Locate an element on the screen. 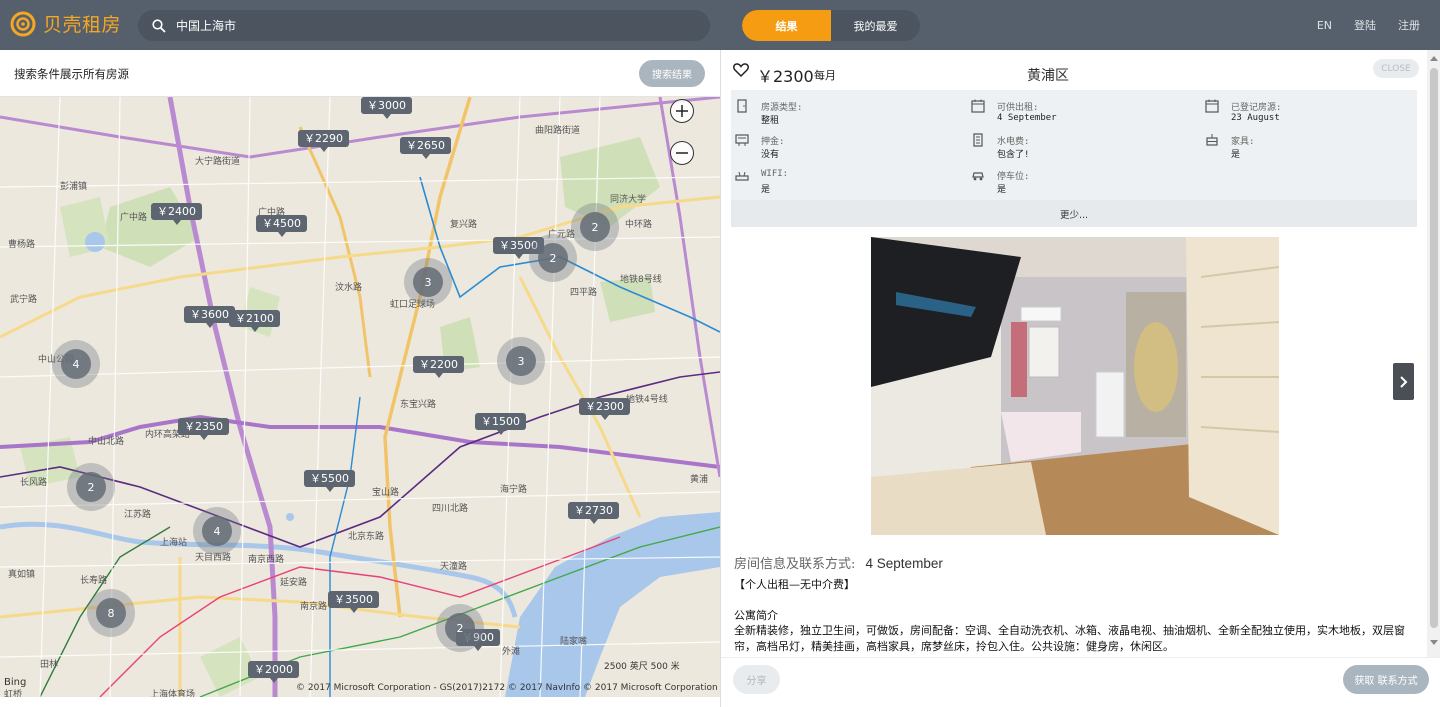 This screenshot has width=1440, height=707. filter-bar: 搜索条件展示所有房源 搜索结果 is located at coordinates (360, 73).